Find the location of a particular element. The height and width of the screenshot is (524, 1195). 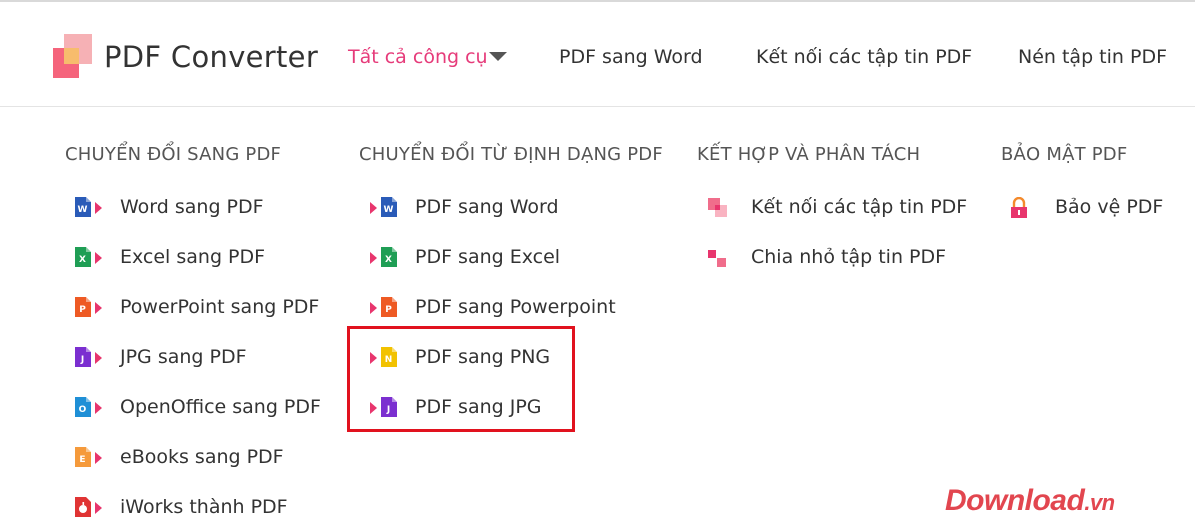

menu-item-powerpoint-sang-pdf: P PowerPoint sang PDF is located at coordinates (200, 309).